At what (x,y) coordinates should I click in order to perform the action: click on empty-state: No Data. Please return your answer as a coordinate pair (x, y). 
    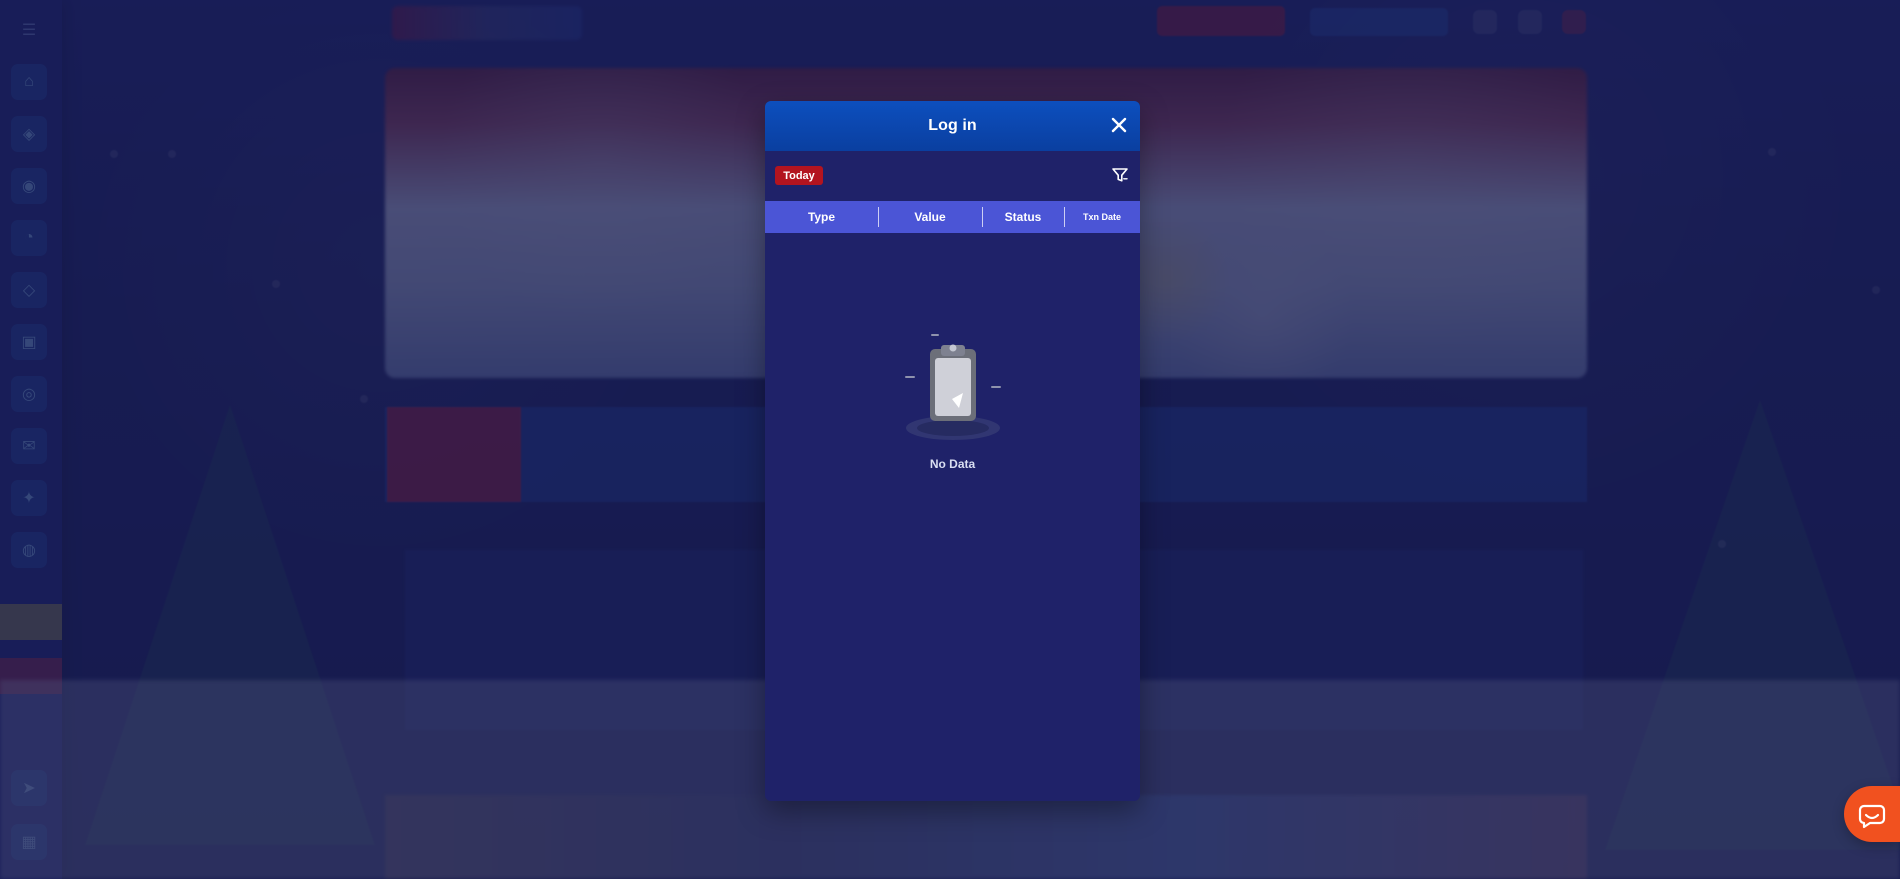
    Looking at the image, I should click on (952, 411).